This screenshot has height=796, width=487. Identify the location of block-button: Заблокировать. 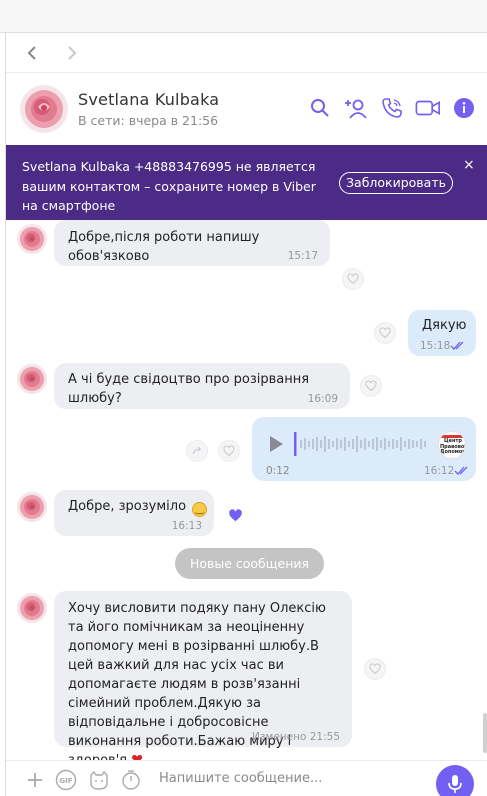
(396, 183).